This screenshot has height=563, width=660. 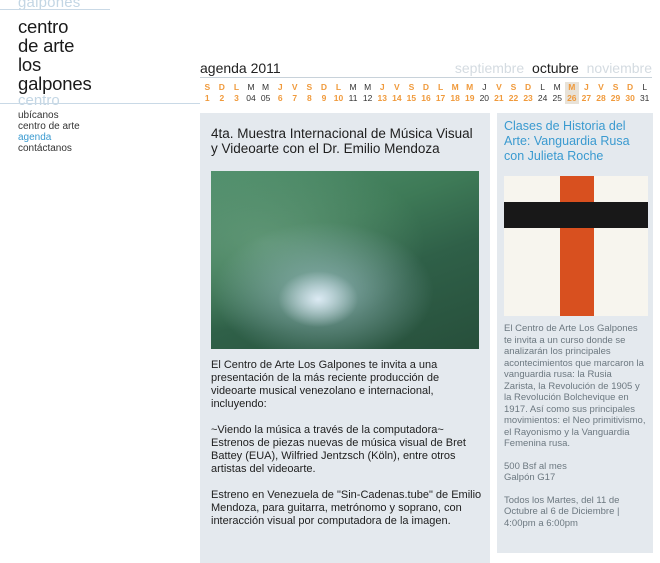 I want to click on calendar-day: 8, so click(x=309, y=98).